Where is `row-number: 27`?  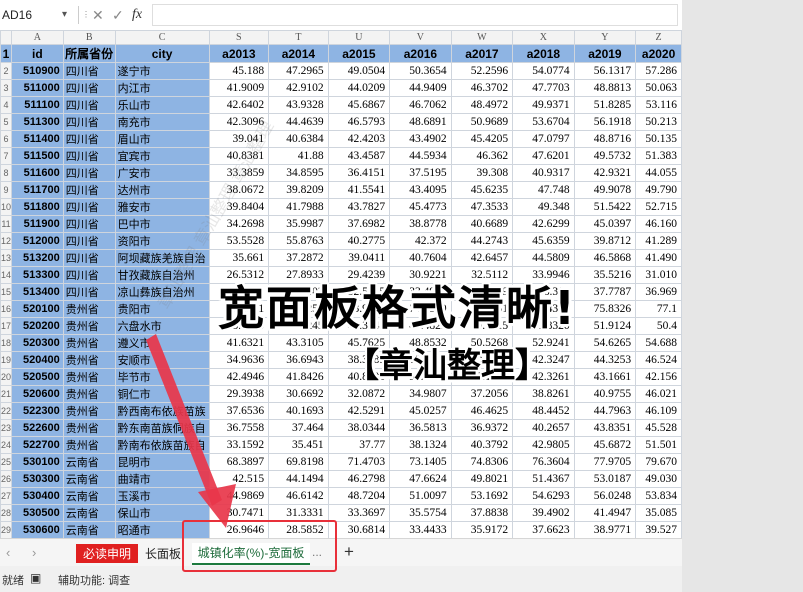
row-number: 27 is located at coordinates (6, 496).